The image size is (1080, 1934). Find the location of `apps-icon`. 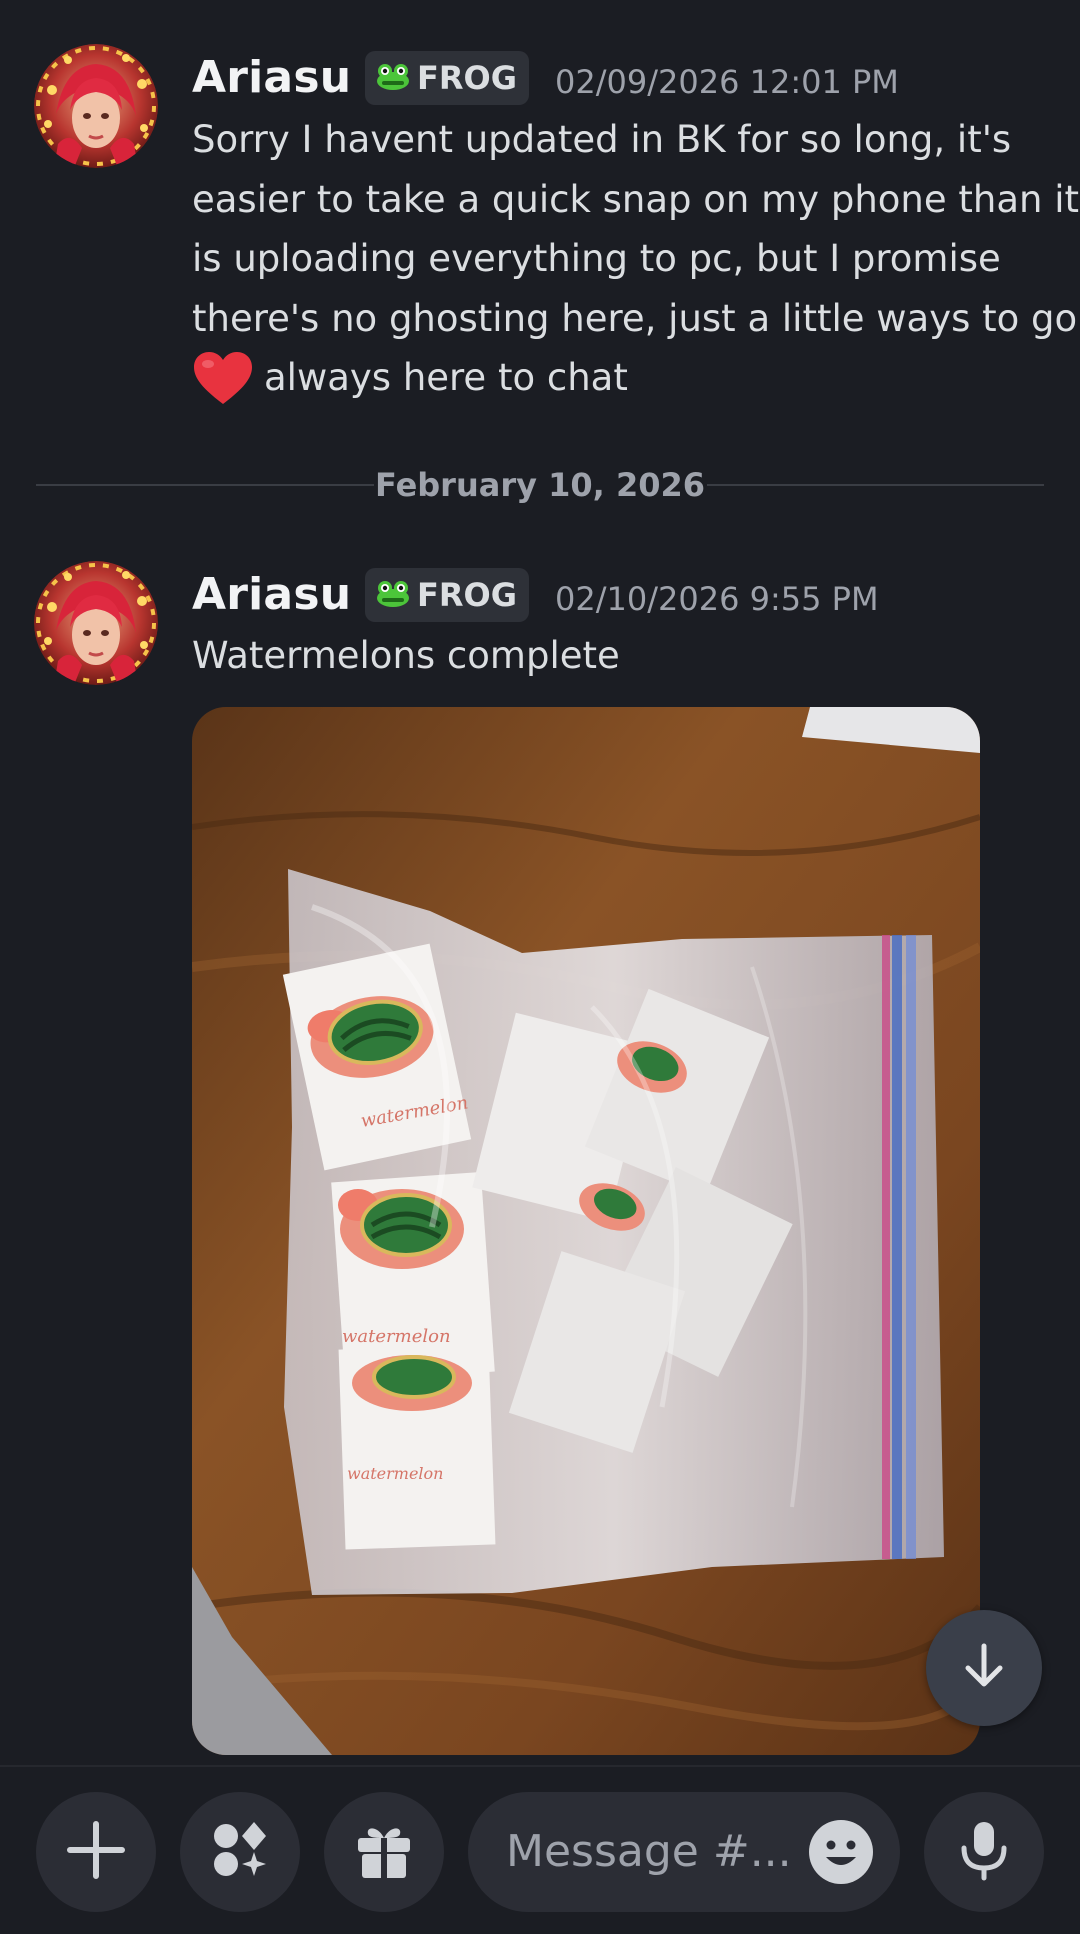

apps-icon is located at coordinates (240, 1852).